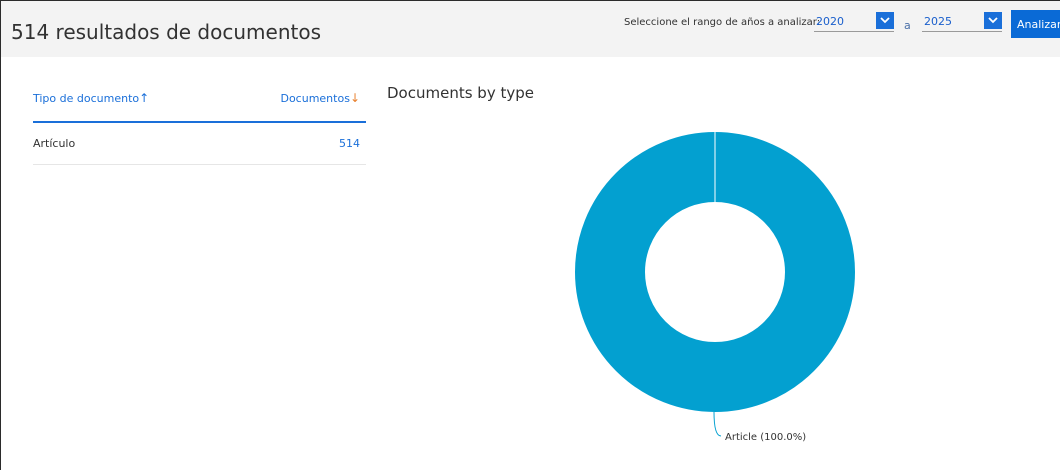  Describe the element at coordinates (765, 437) in the screenshot. I see `slice-data-label: Article (100.0%)` at that location.